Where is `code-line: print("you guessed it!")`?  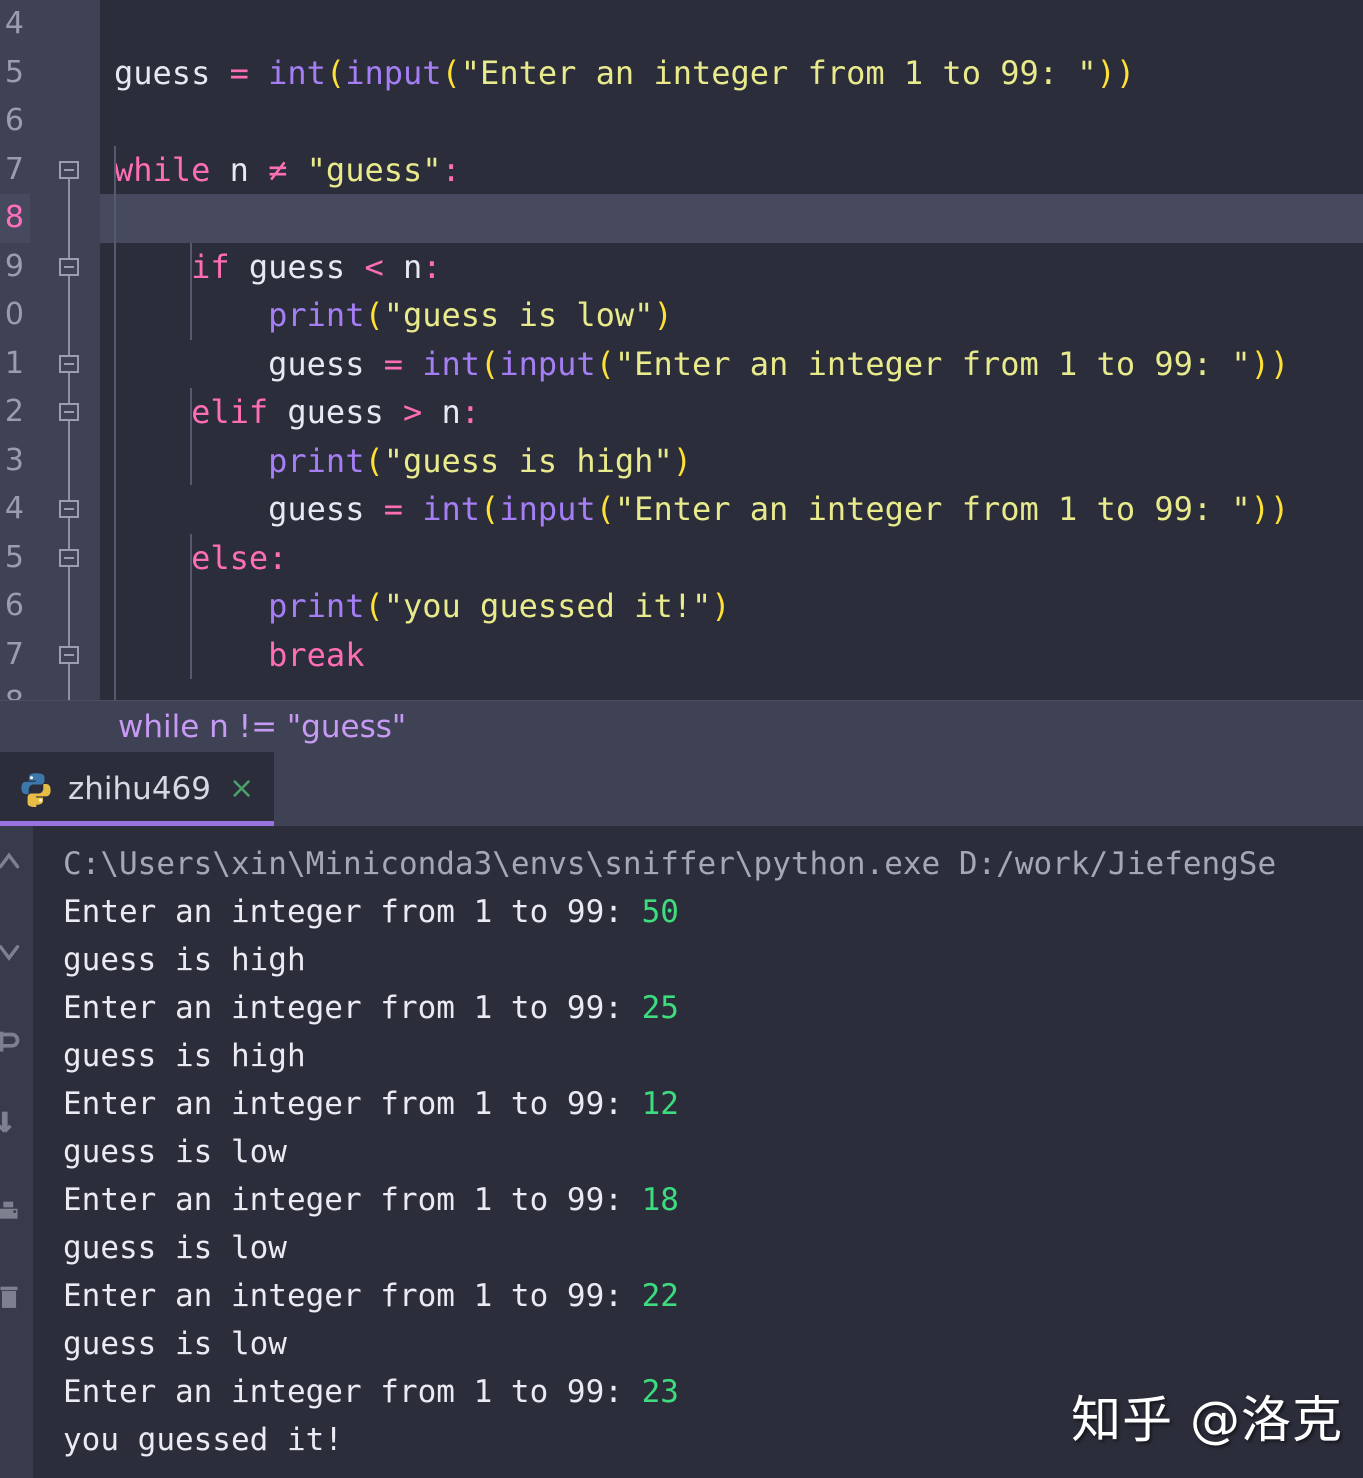 code-line: print("you guessed it!") is located at coordinates (731, 606).